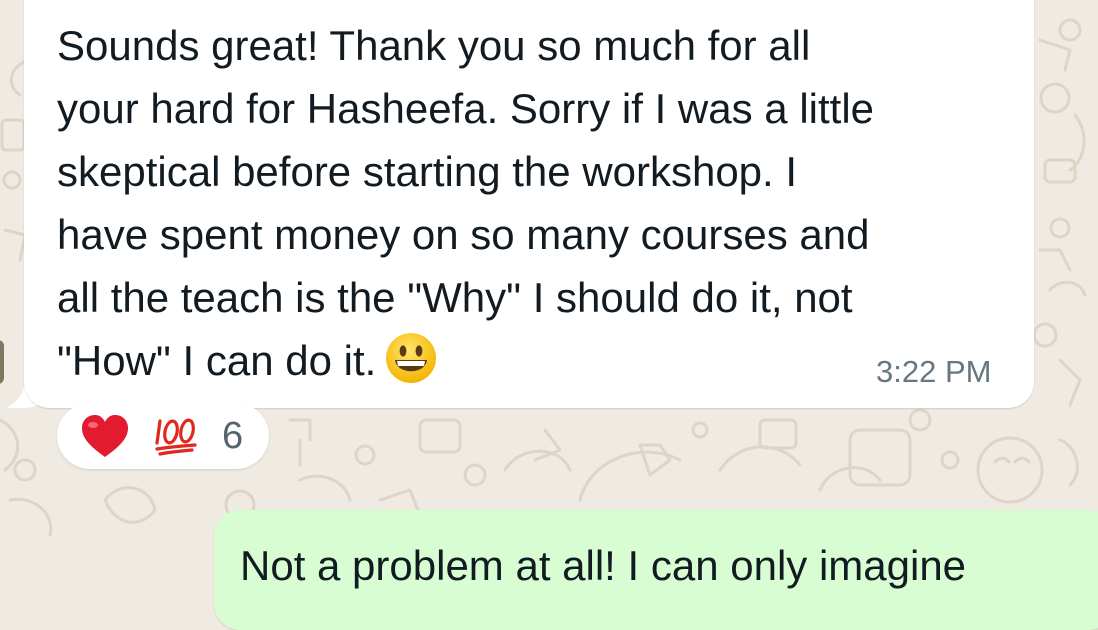 This screenshot has height=630, width=1098. I want to click on grinning-face-emoji-icon, so click(411, 358).